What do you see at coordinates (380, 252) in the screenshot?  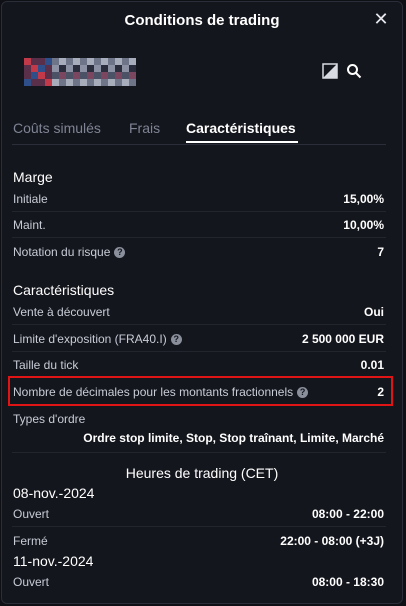 I see `risk-rating-value: 7` at bounding box center [380, 252].